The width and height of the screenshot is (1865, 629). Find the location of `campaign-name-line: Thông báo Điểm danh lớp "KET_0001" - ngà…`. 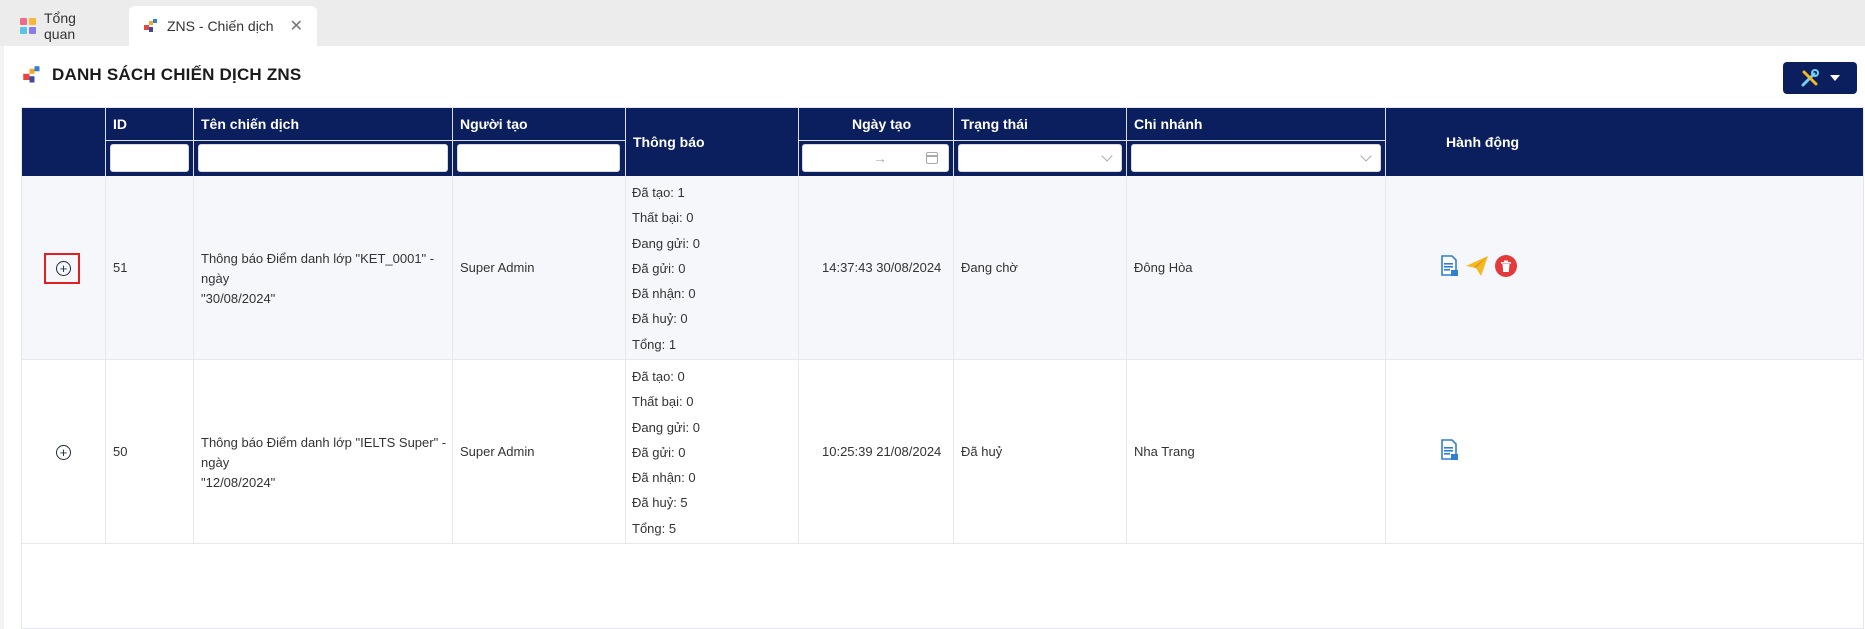

campaign-name-line: Thông báo Điểm danh lớp "KET_0001" - ngà… is located at coordinates (318, 268).